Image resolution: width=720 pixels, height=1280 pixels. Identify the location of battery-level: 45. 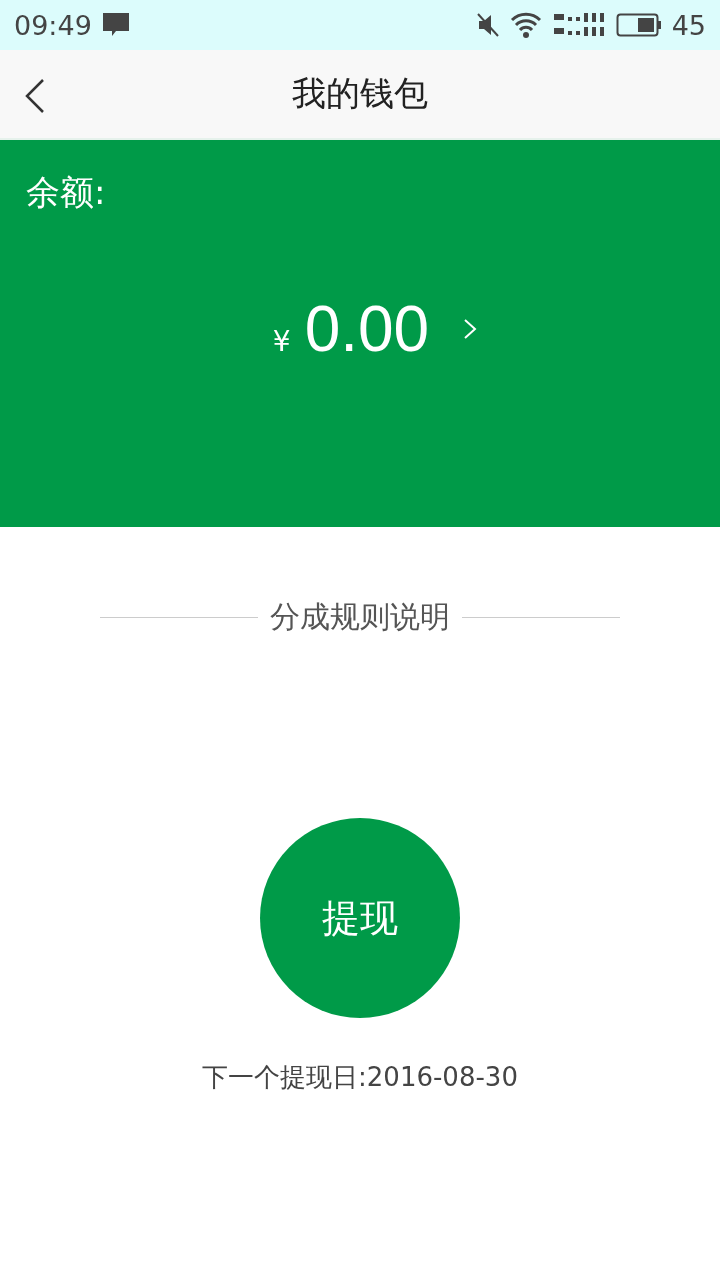
(688, 25).